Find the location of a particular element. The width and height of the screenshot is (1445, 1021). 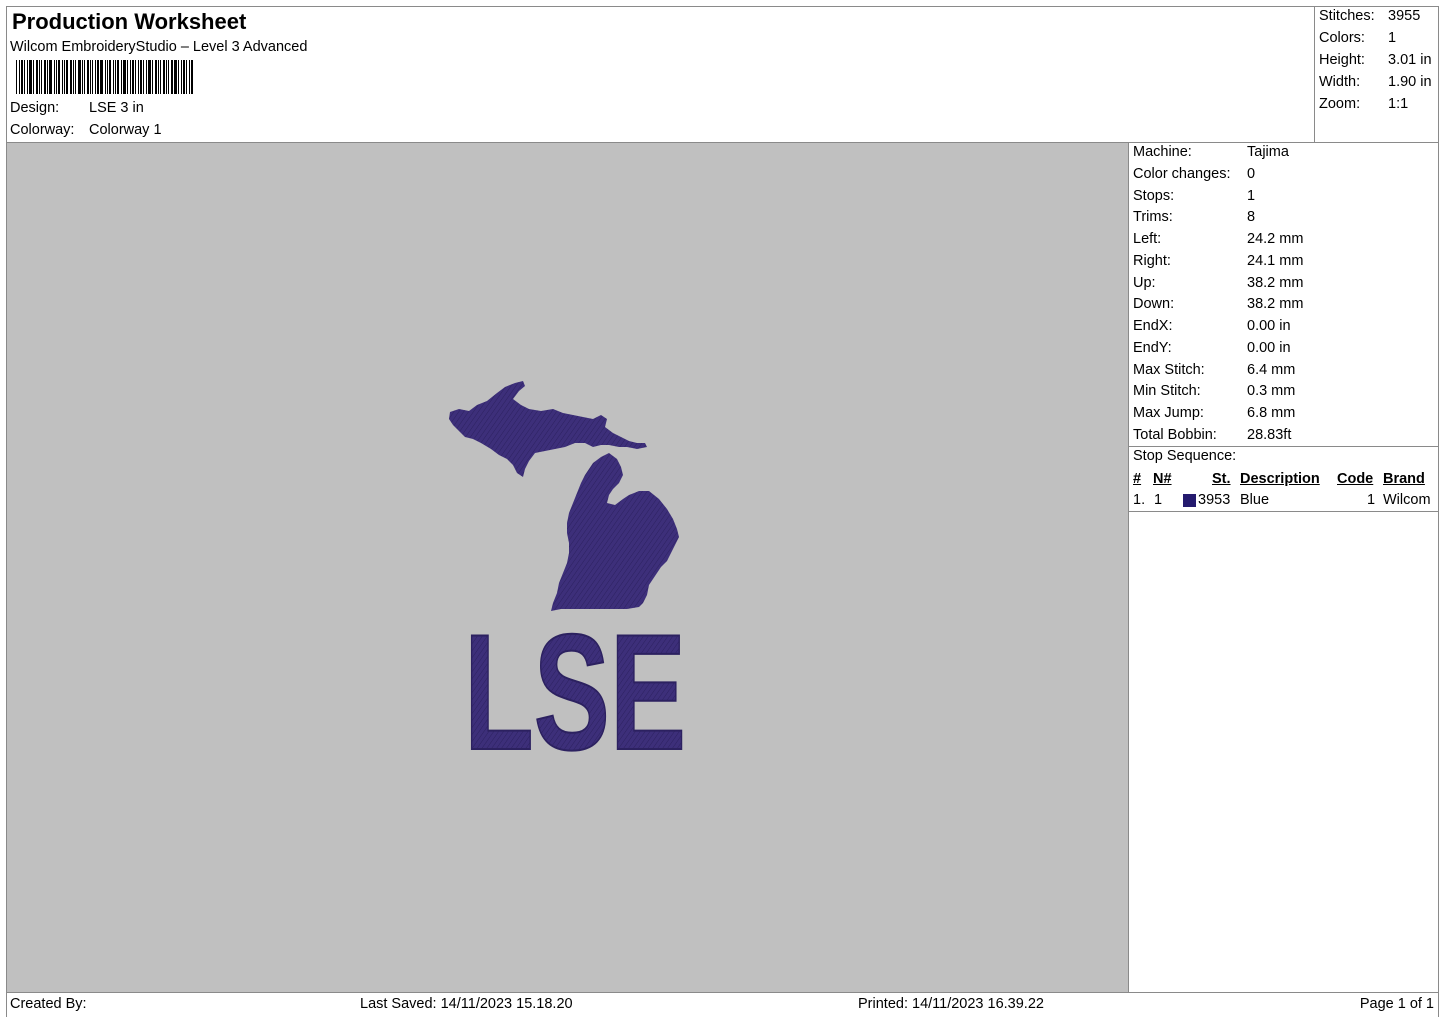

col-code: Code is located at coordinates (1355, 479).